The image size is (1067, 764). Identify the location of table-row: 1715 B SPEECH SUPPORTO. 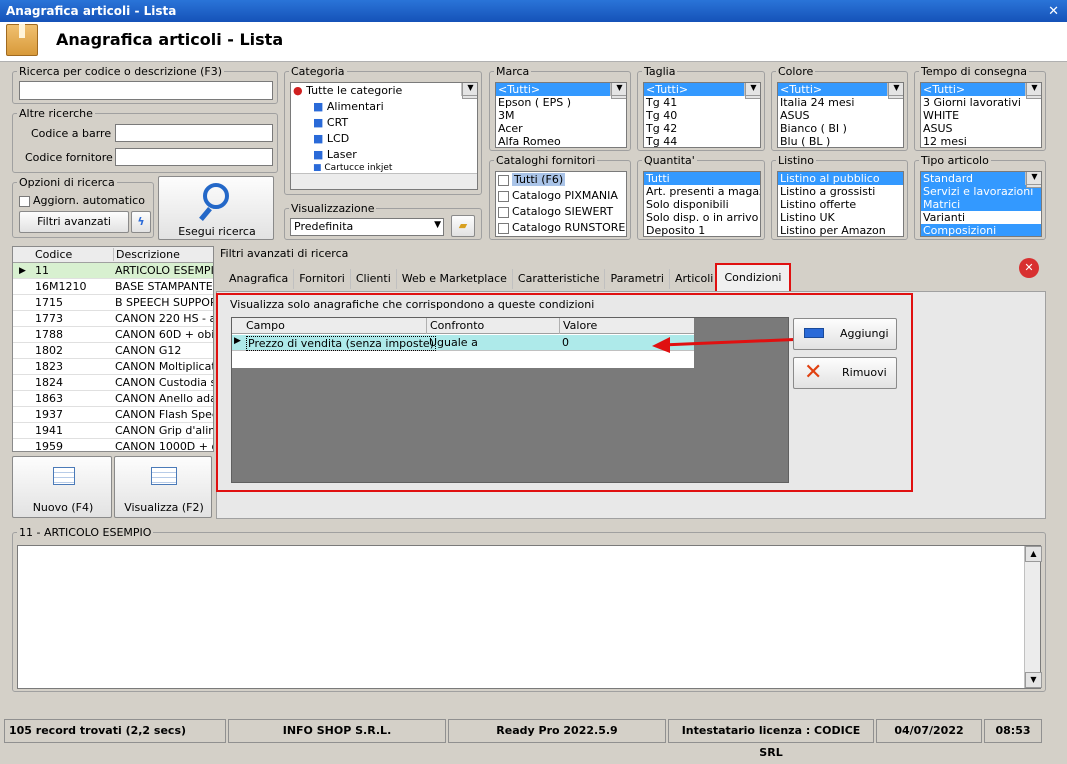
(113, 303).